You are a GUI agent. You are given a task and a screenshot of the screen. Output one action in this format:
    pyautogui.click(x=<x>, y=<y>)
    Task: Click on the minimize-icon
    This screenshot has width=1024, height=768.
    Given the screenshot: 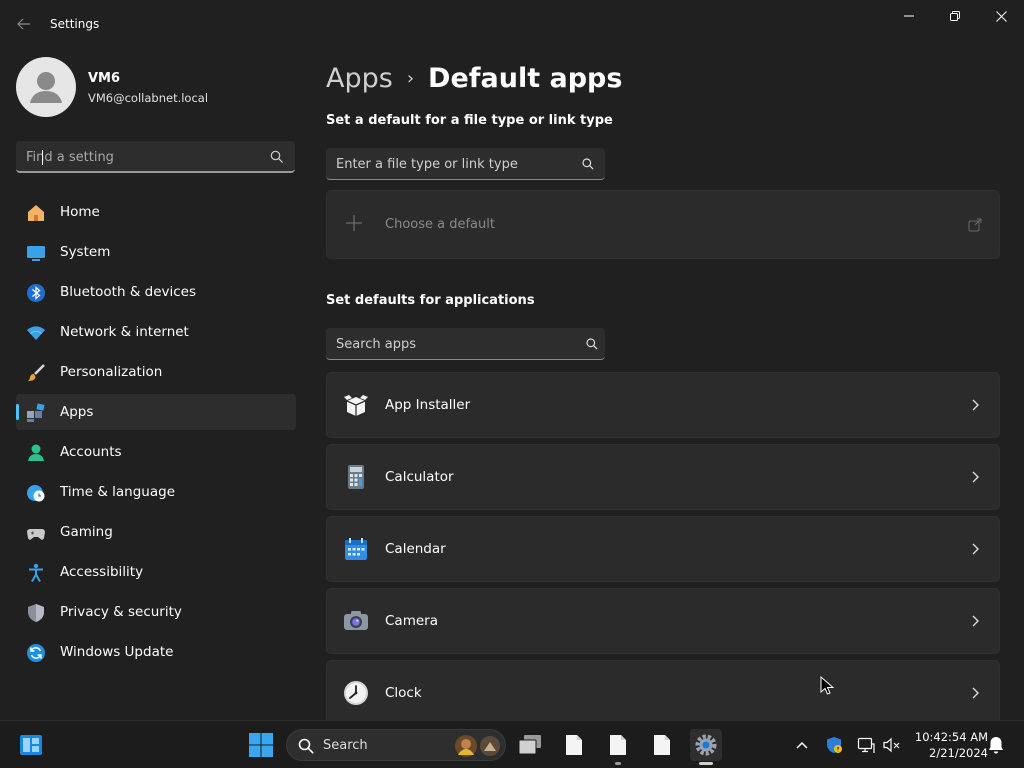 What is the action you would take?
    pyautogui.click(x=909, y=16)
    